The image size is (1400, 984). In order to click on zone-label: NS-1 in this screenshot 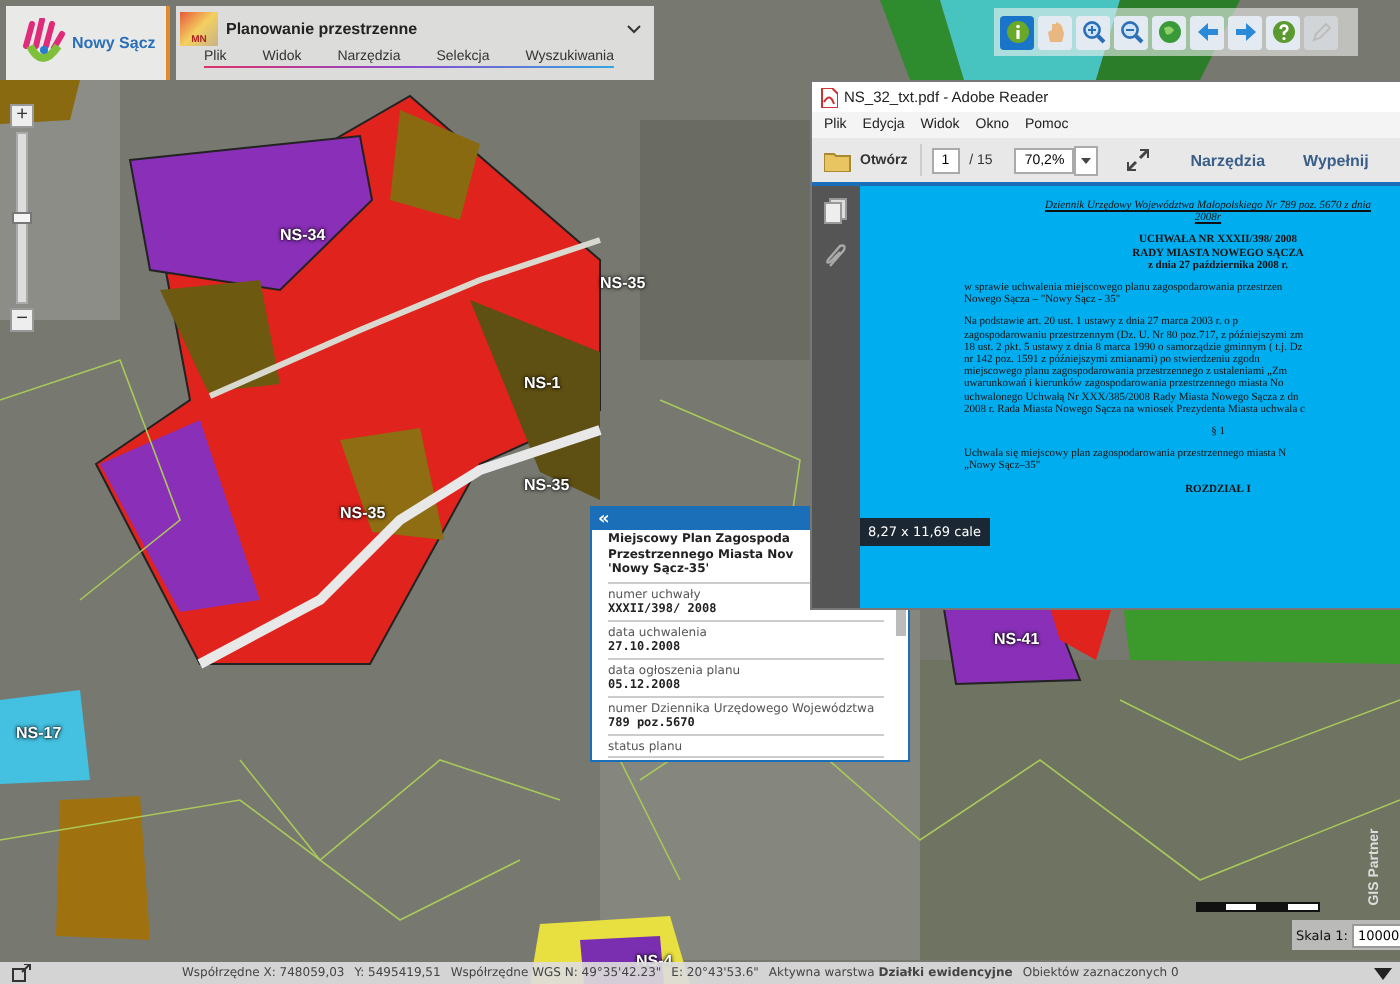, I will do `click(542, 383)`.